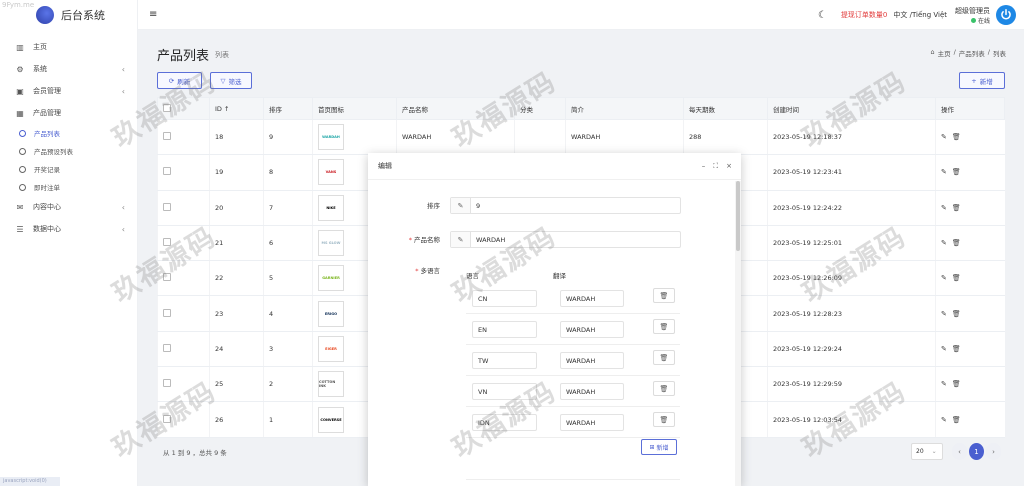  Describe the element at coordinates (972, 15) in the screenshot. I see `user-info: 超级管理员 在线` at that location.